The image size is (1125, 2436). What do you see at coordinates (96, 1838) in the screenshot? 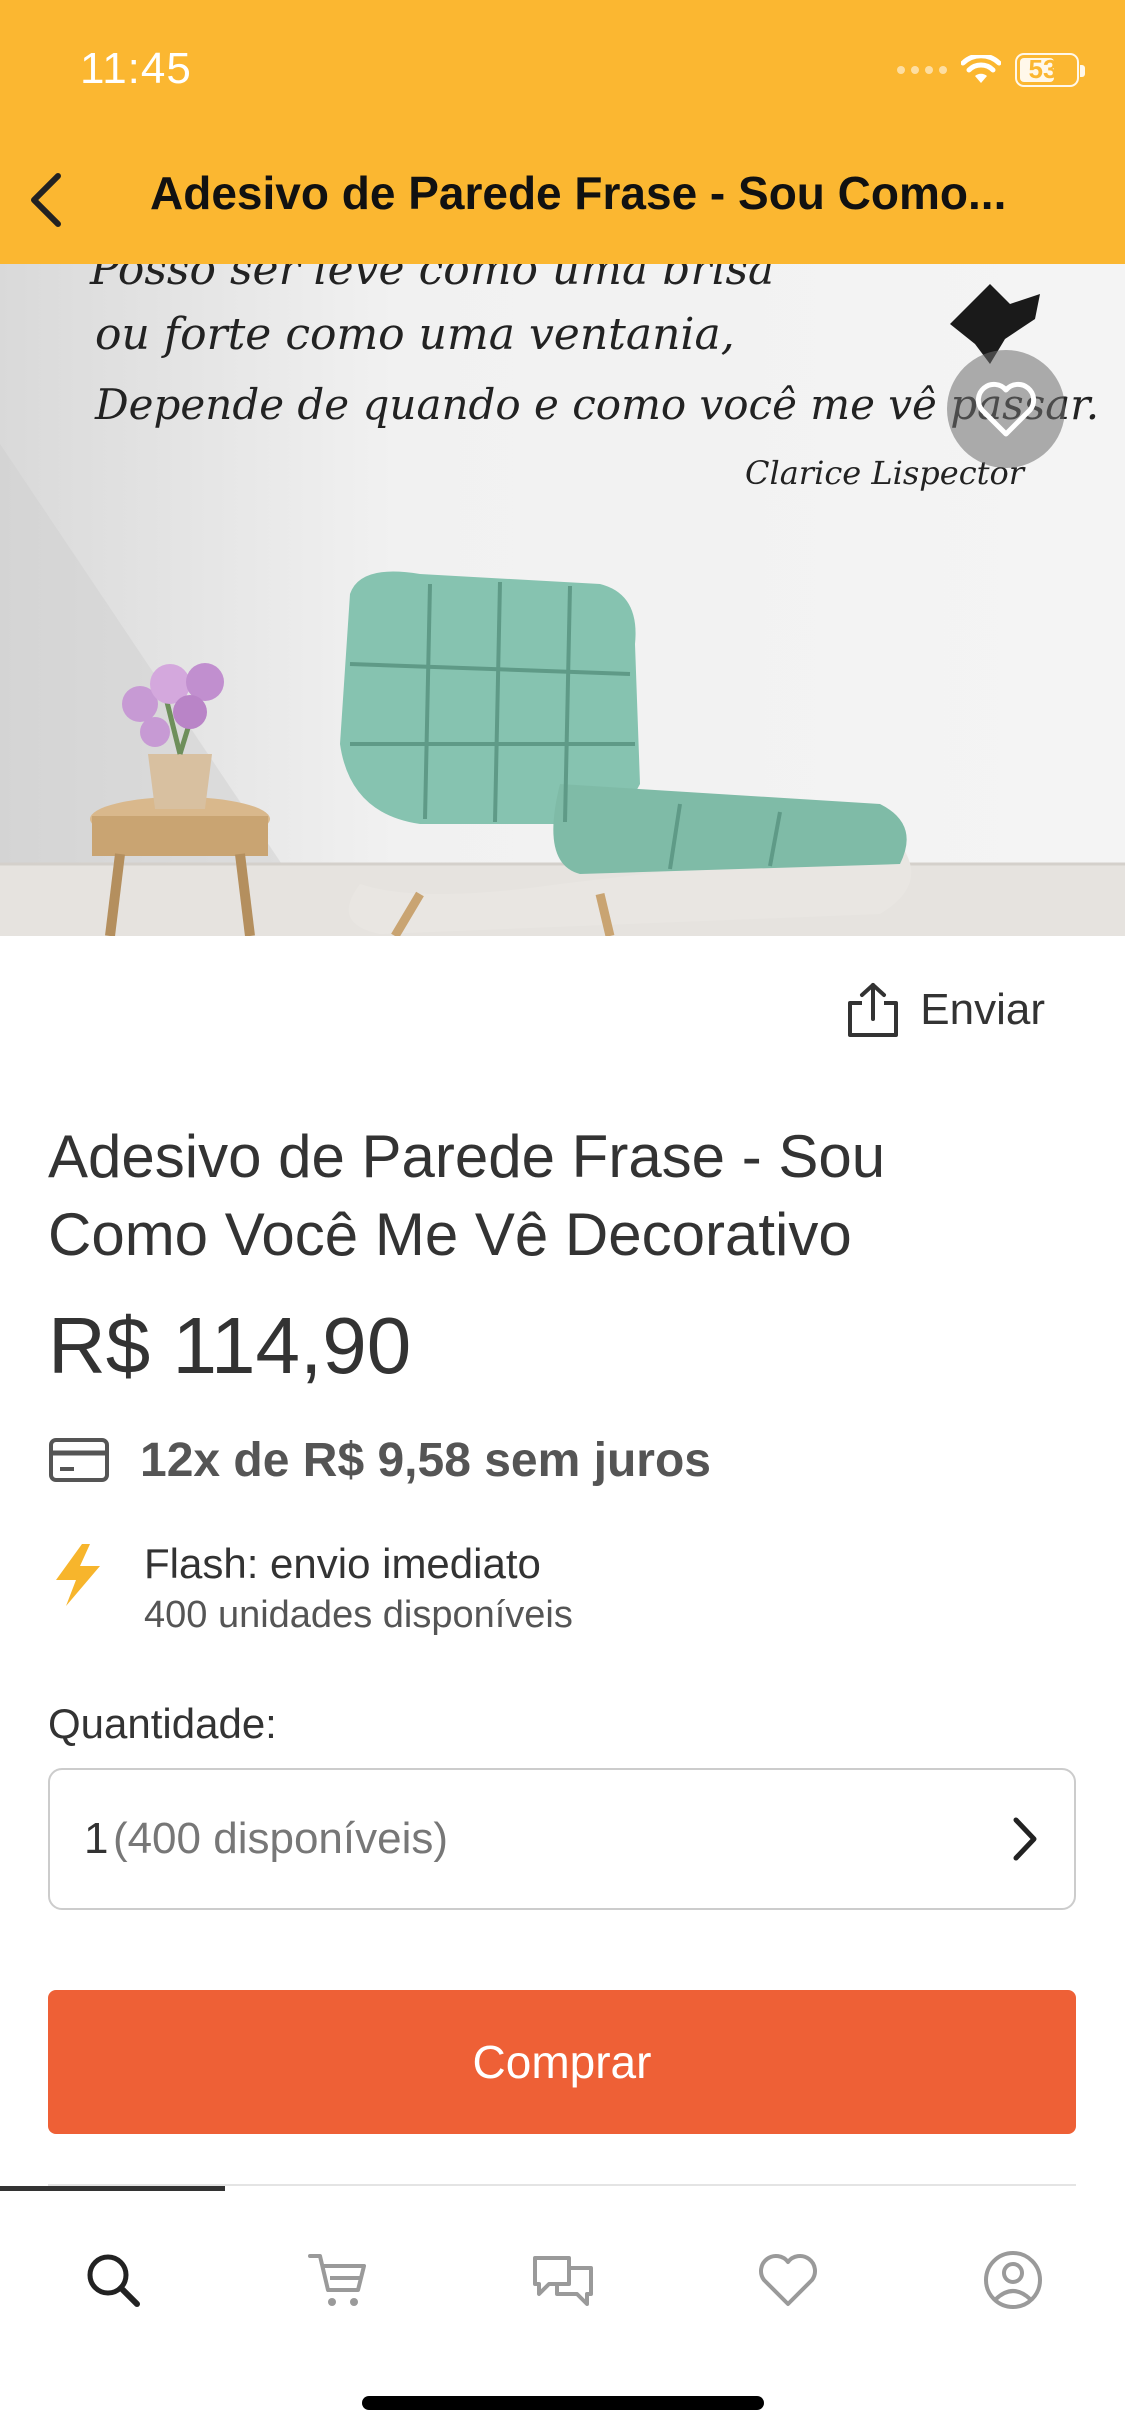
I see `quantity-value: 1` at bounding box center [96, 1838].